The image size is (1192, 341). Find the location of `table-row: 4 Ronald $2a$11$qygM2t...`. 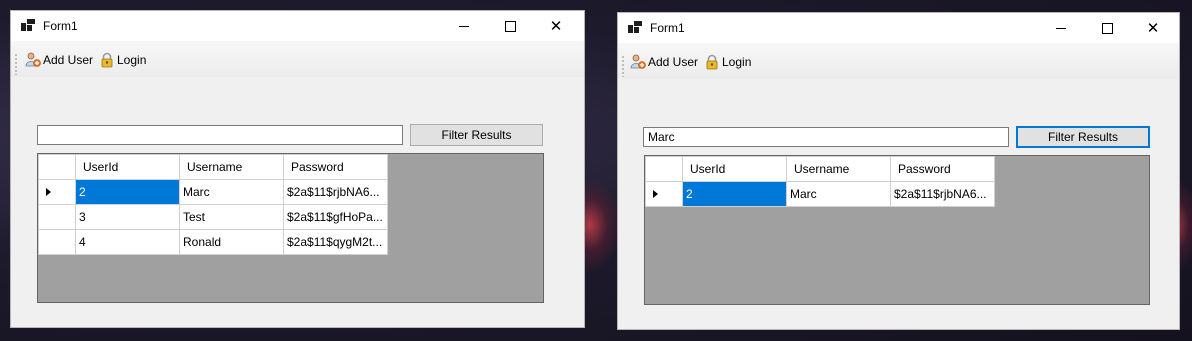

table-row: 4 Ronald $2a$11$qygM2t... is located at coordinates (213, 242).